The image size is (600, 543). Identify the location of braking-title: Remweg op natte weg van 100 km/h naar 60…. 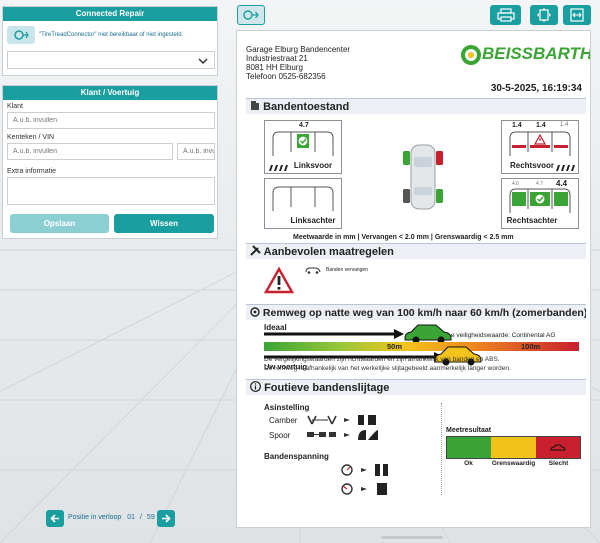
(424, 313).